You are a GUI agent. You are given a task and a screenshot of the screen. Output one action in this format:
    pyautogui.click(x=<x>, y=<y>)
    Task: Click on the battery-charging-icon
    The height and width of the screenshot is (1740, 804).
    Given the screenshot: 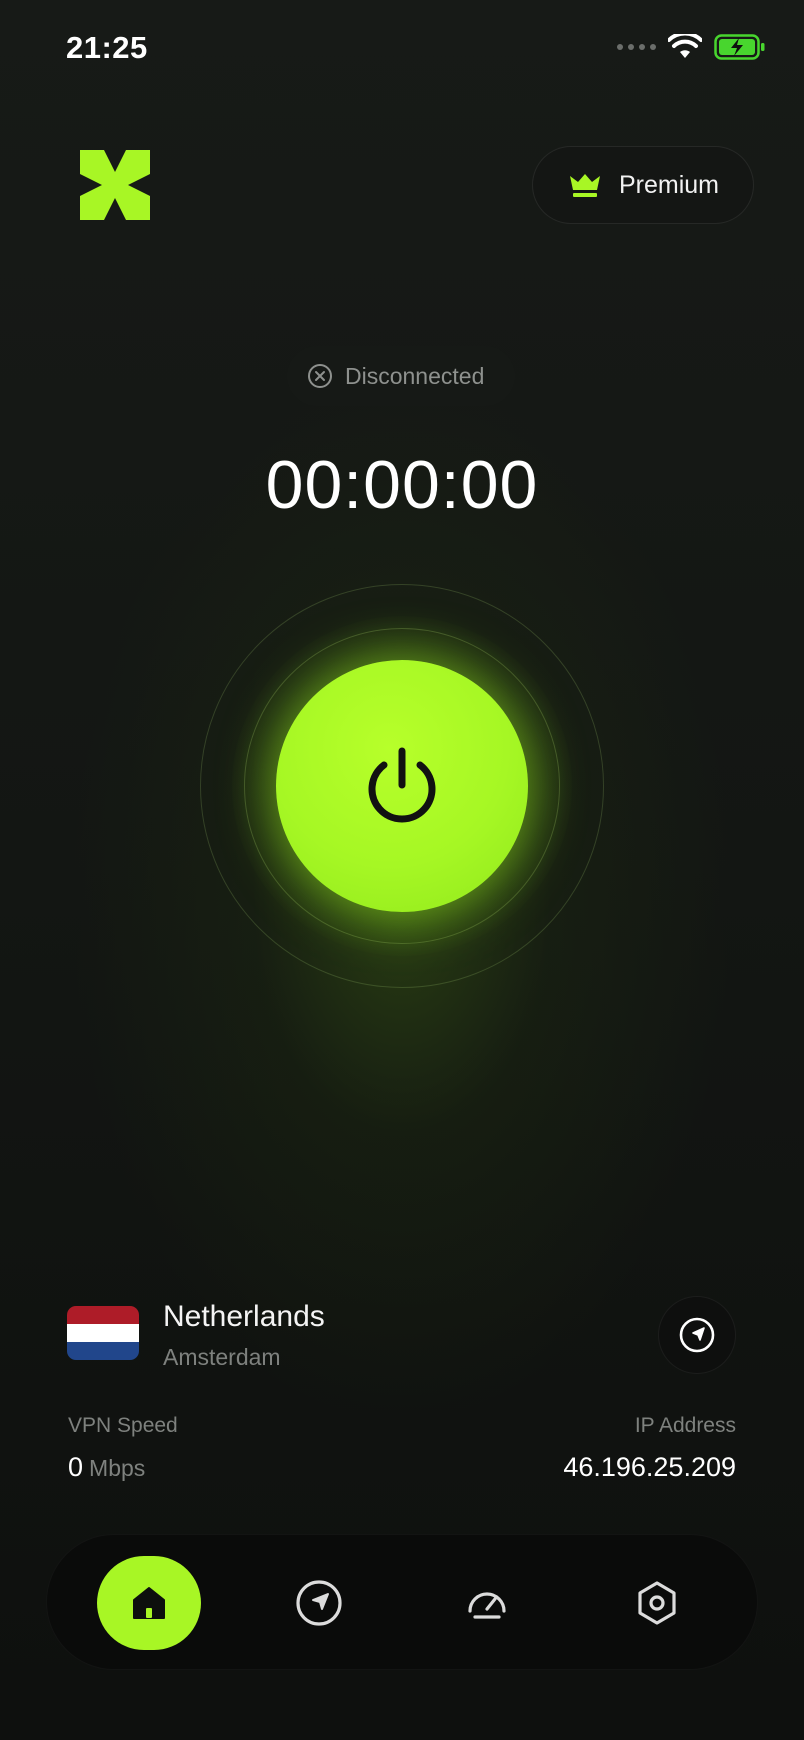 What is the action you would take?
    pyautogui.click(x=739, y=47)
    